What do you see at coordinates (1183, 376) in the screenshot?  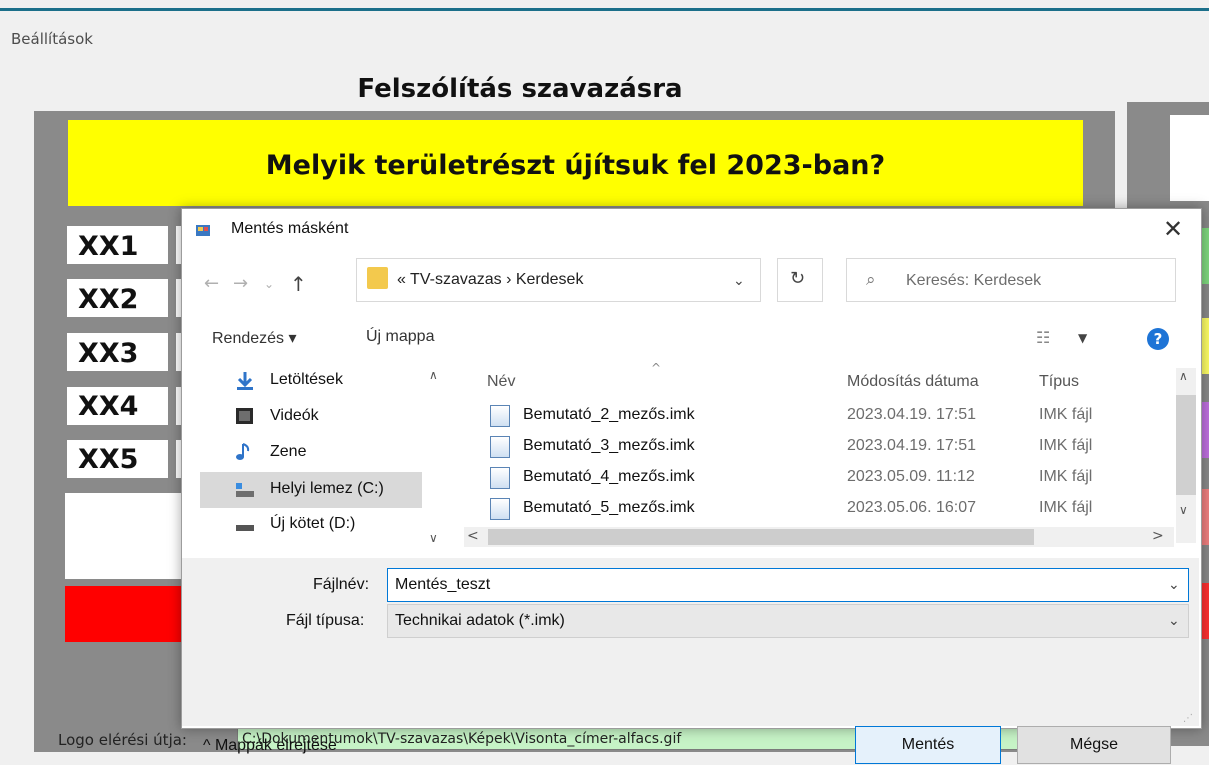 I see `scroll-up-icon: ∧` at bounding box center [1183, 376].